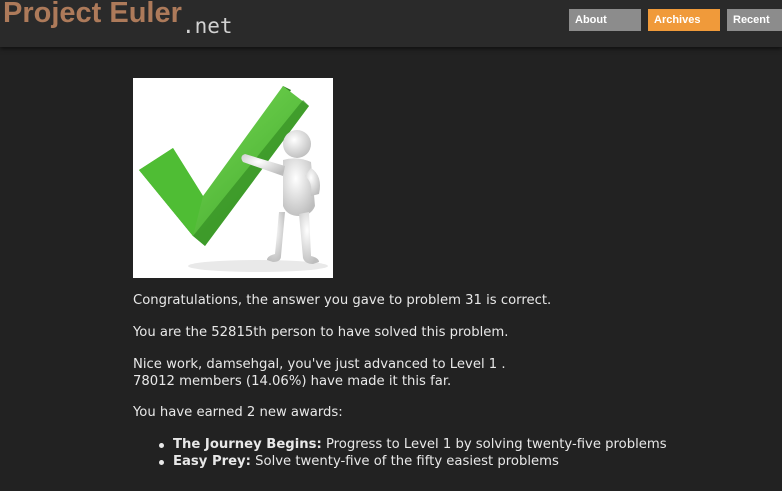 Image resolution: width=782 pixels, height=491 pixels. I want to click on site-logo-suffix: .net, so click(207, 26).